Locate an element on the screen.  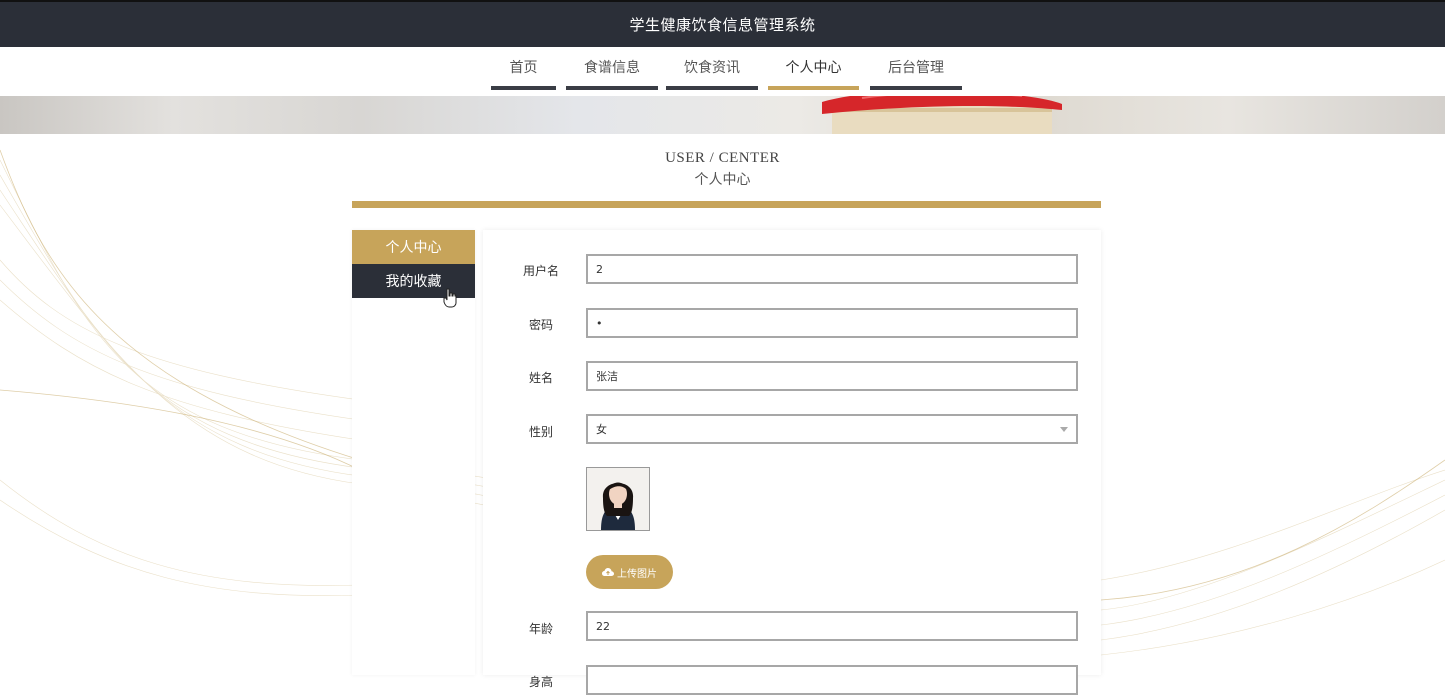
avatar-image is located at coordinates (618, 499).